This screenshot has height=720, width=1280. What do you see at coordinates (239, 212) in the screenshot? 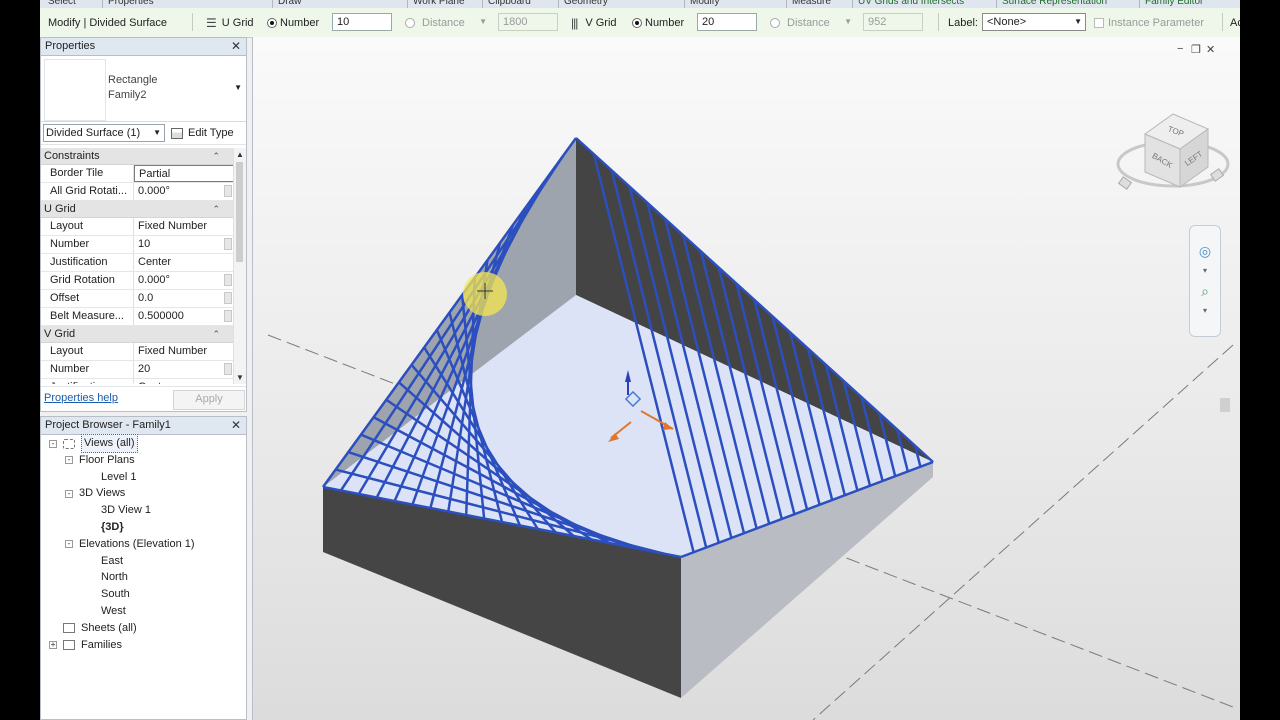
I see `scrollbar-thumb` at bounding box center [239, 212].